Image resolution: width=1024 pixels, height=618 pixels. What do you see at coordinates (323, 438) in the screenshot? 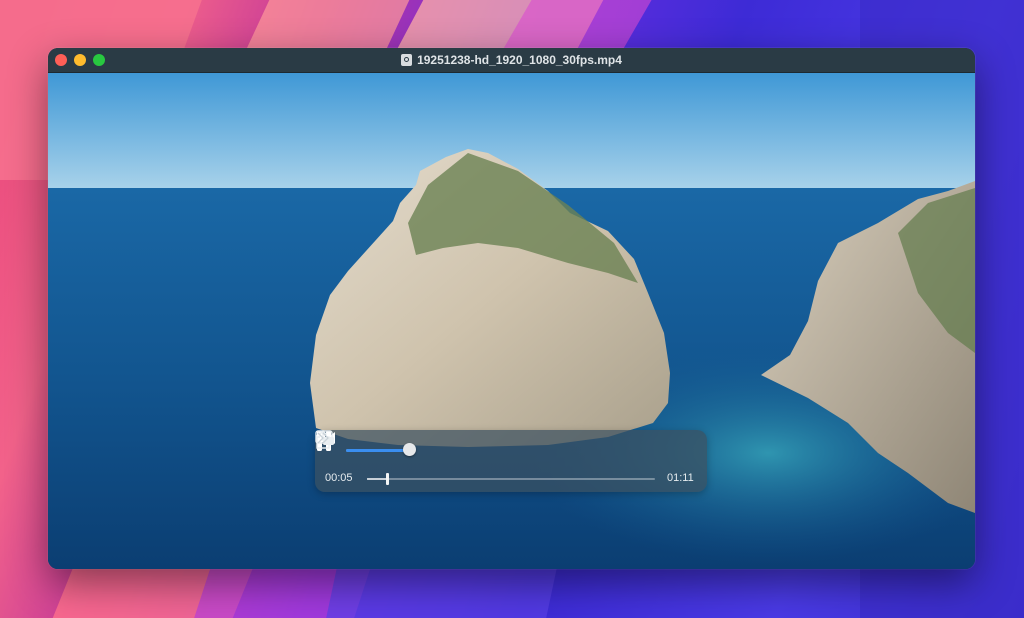
I see `double-chevron-right-icon` at bounding box center [323, 438].